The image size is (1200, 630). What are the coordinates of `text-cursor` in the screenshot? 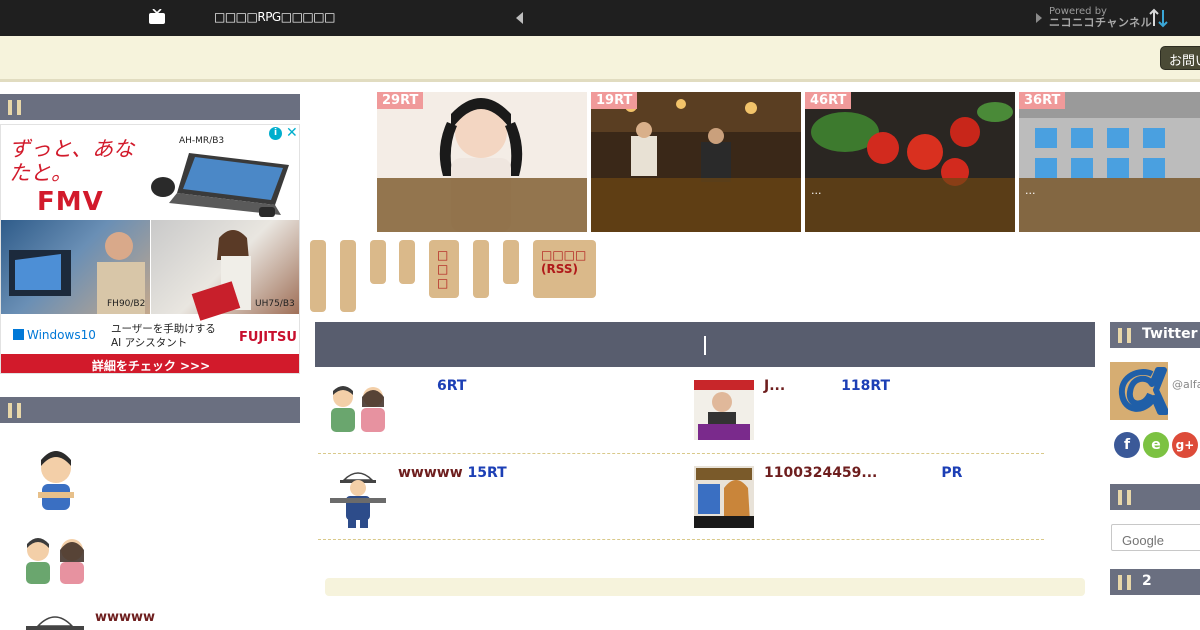 It's located at (705, 345).